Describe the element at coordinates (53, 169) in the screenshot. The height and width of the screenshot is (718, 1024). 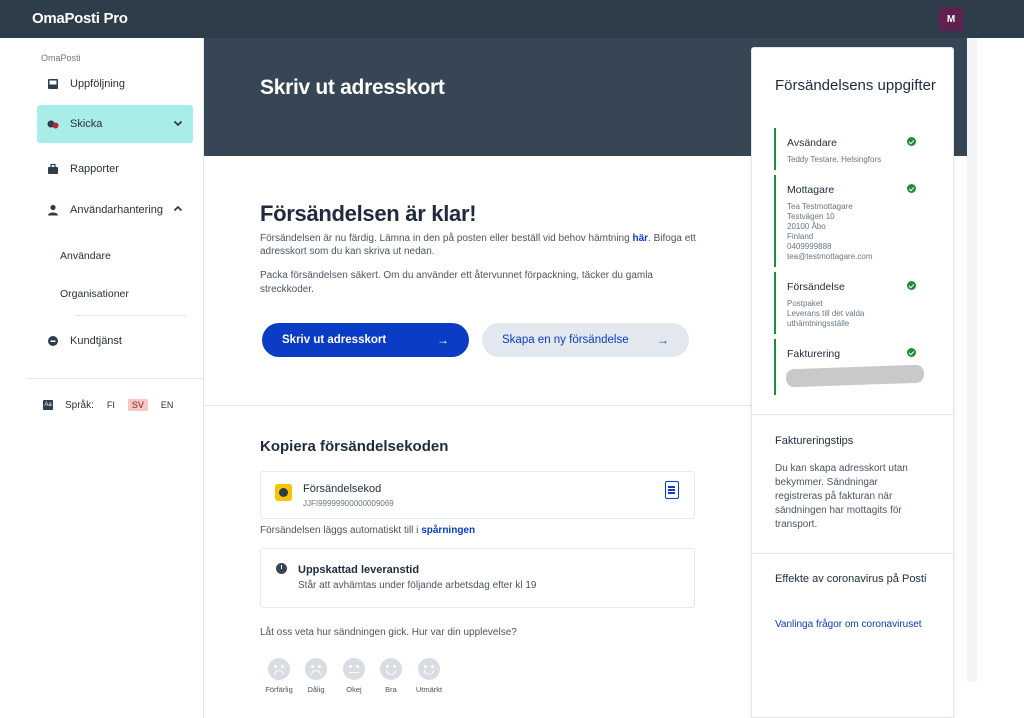
I see `briefcase-icon` at that location.